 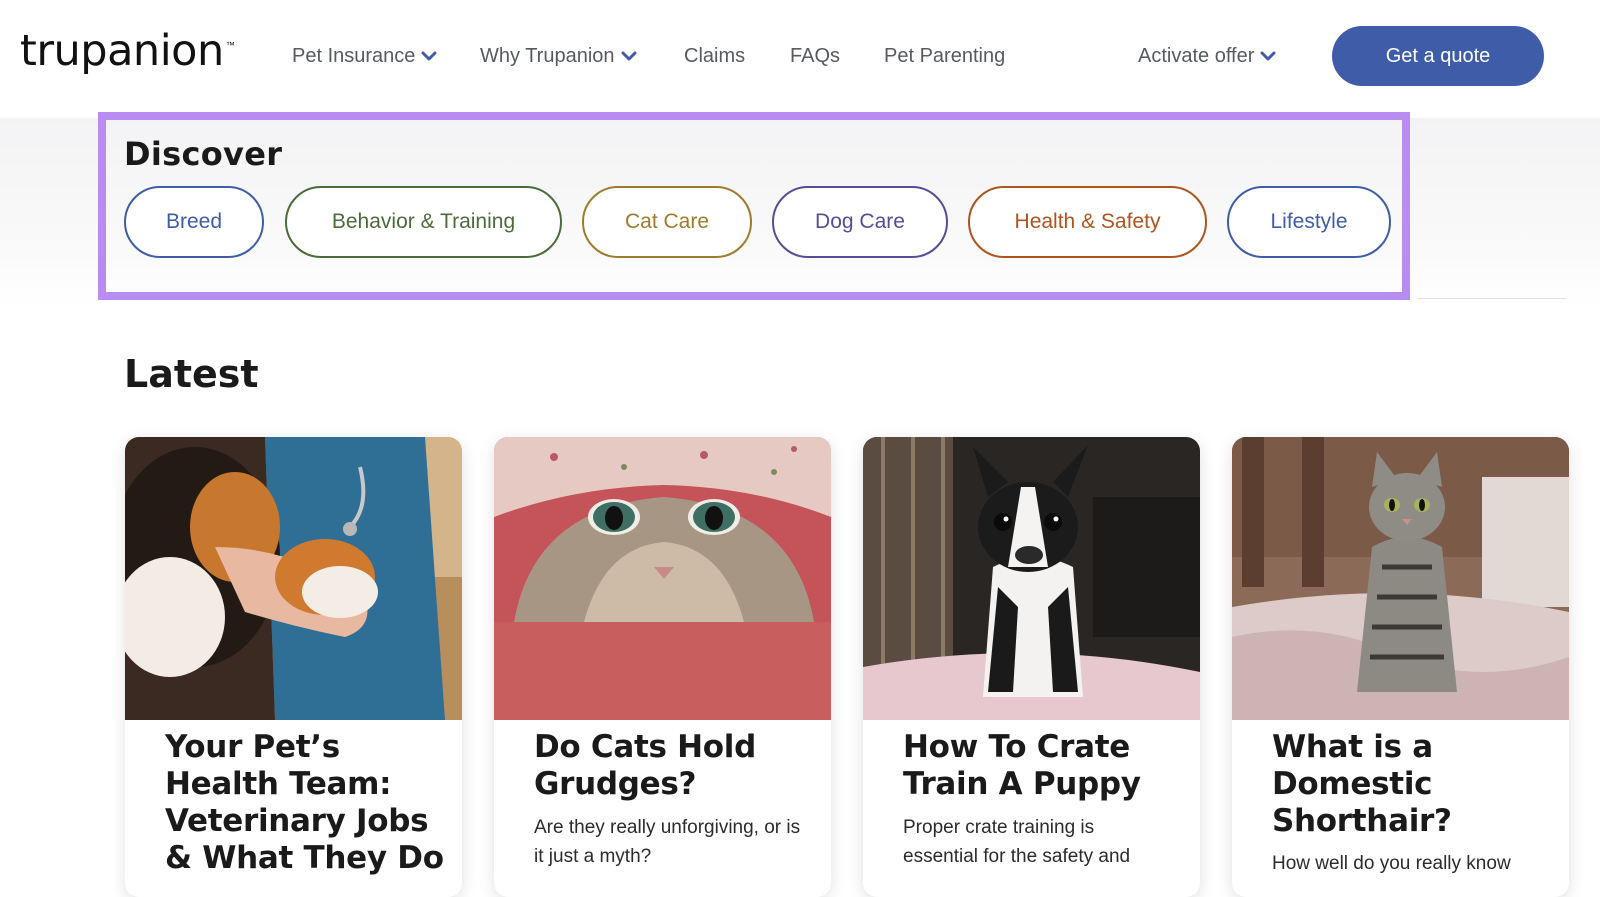 What do you see at coordinates (1196, 55) in the screenshot?
I see `activate-offer-label: Activate offer` at bounding box center [1196, 55].